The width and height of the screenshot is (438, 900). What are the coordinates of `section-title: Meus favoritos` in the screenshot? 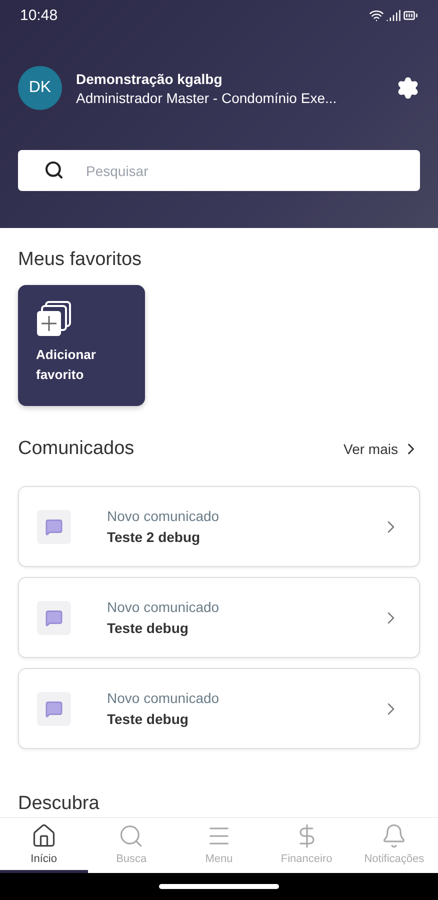 It's located at (80, 260).